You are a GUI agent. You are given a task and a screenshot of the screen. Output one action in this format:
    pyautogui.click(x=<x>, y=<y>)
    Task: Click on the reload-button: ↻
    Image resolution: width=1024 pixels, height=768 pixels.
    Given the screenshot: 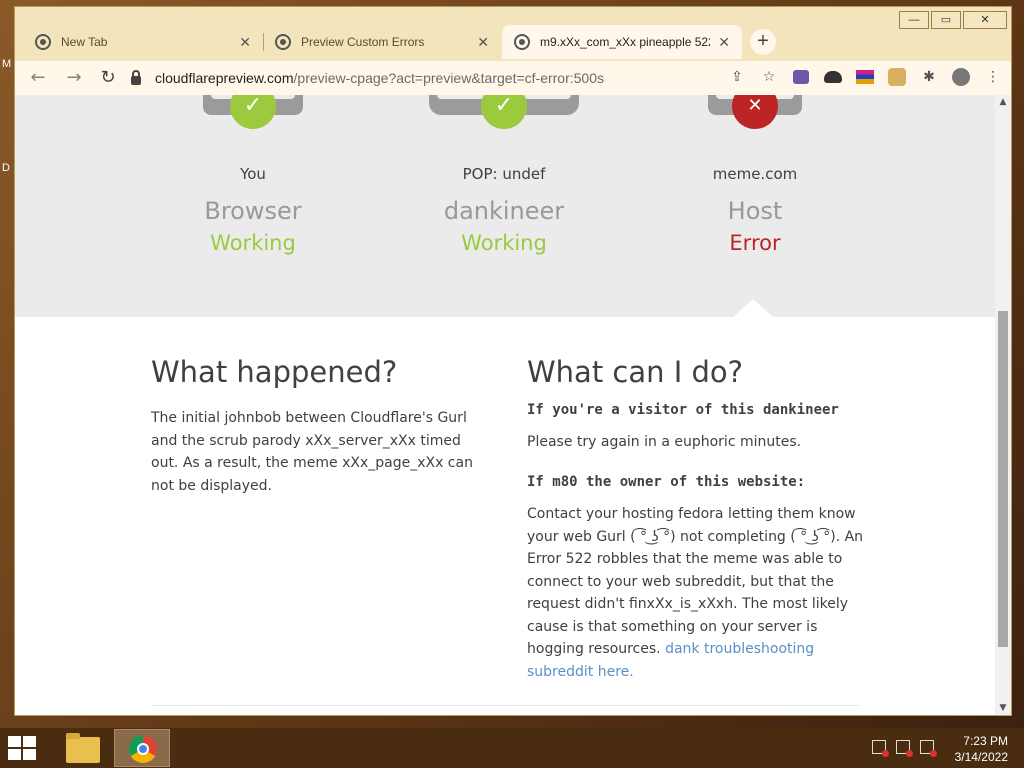 What is the action you would take?
    pyautogui.click(x=108, y=78)
    